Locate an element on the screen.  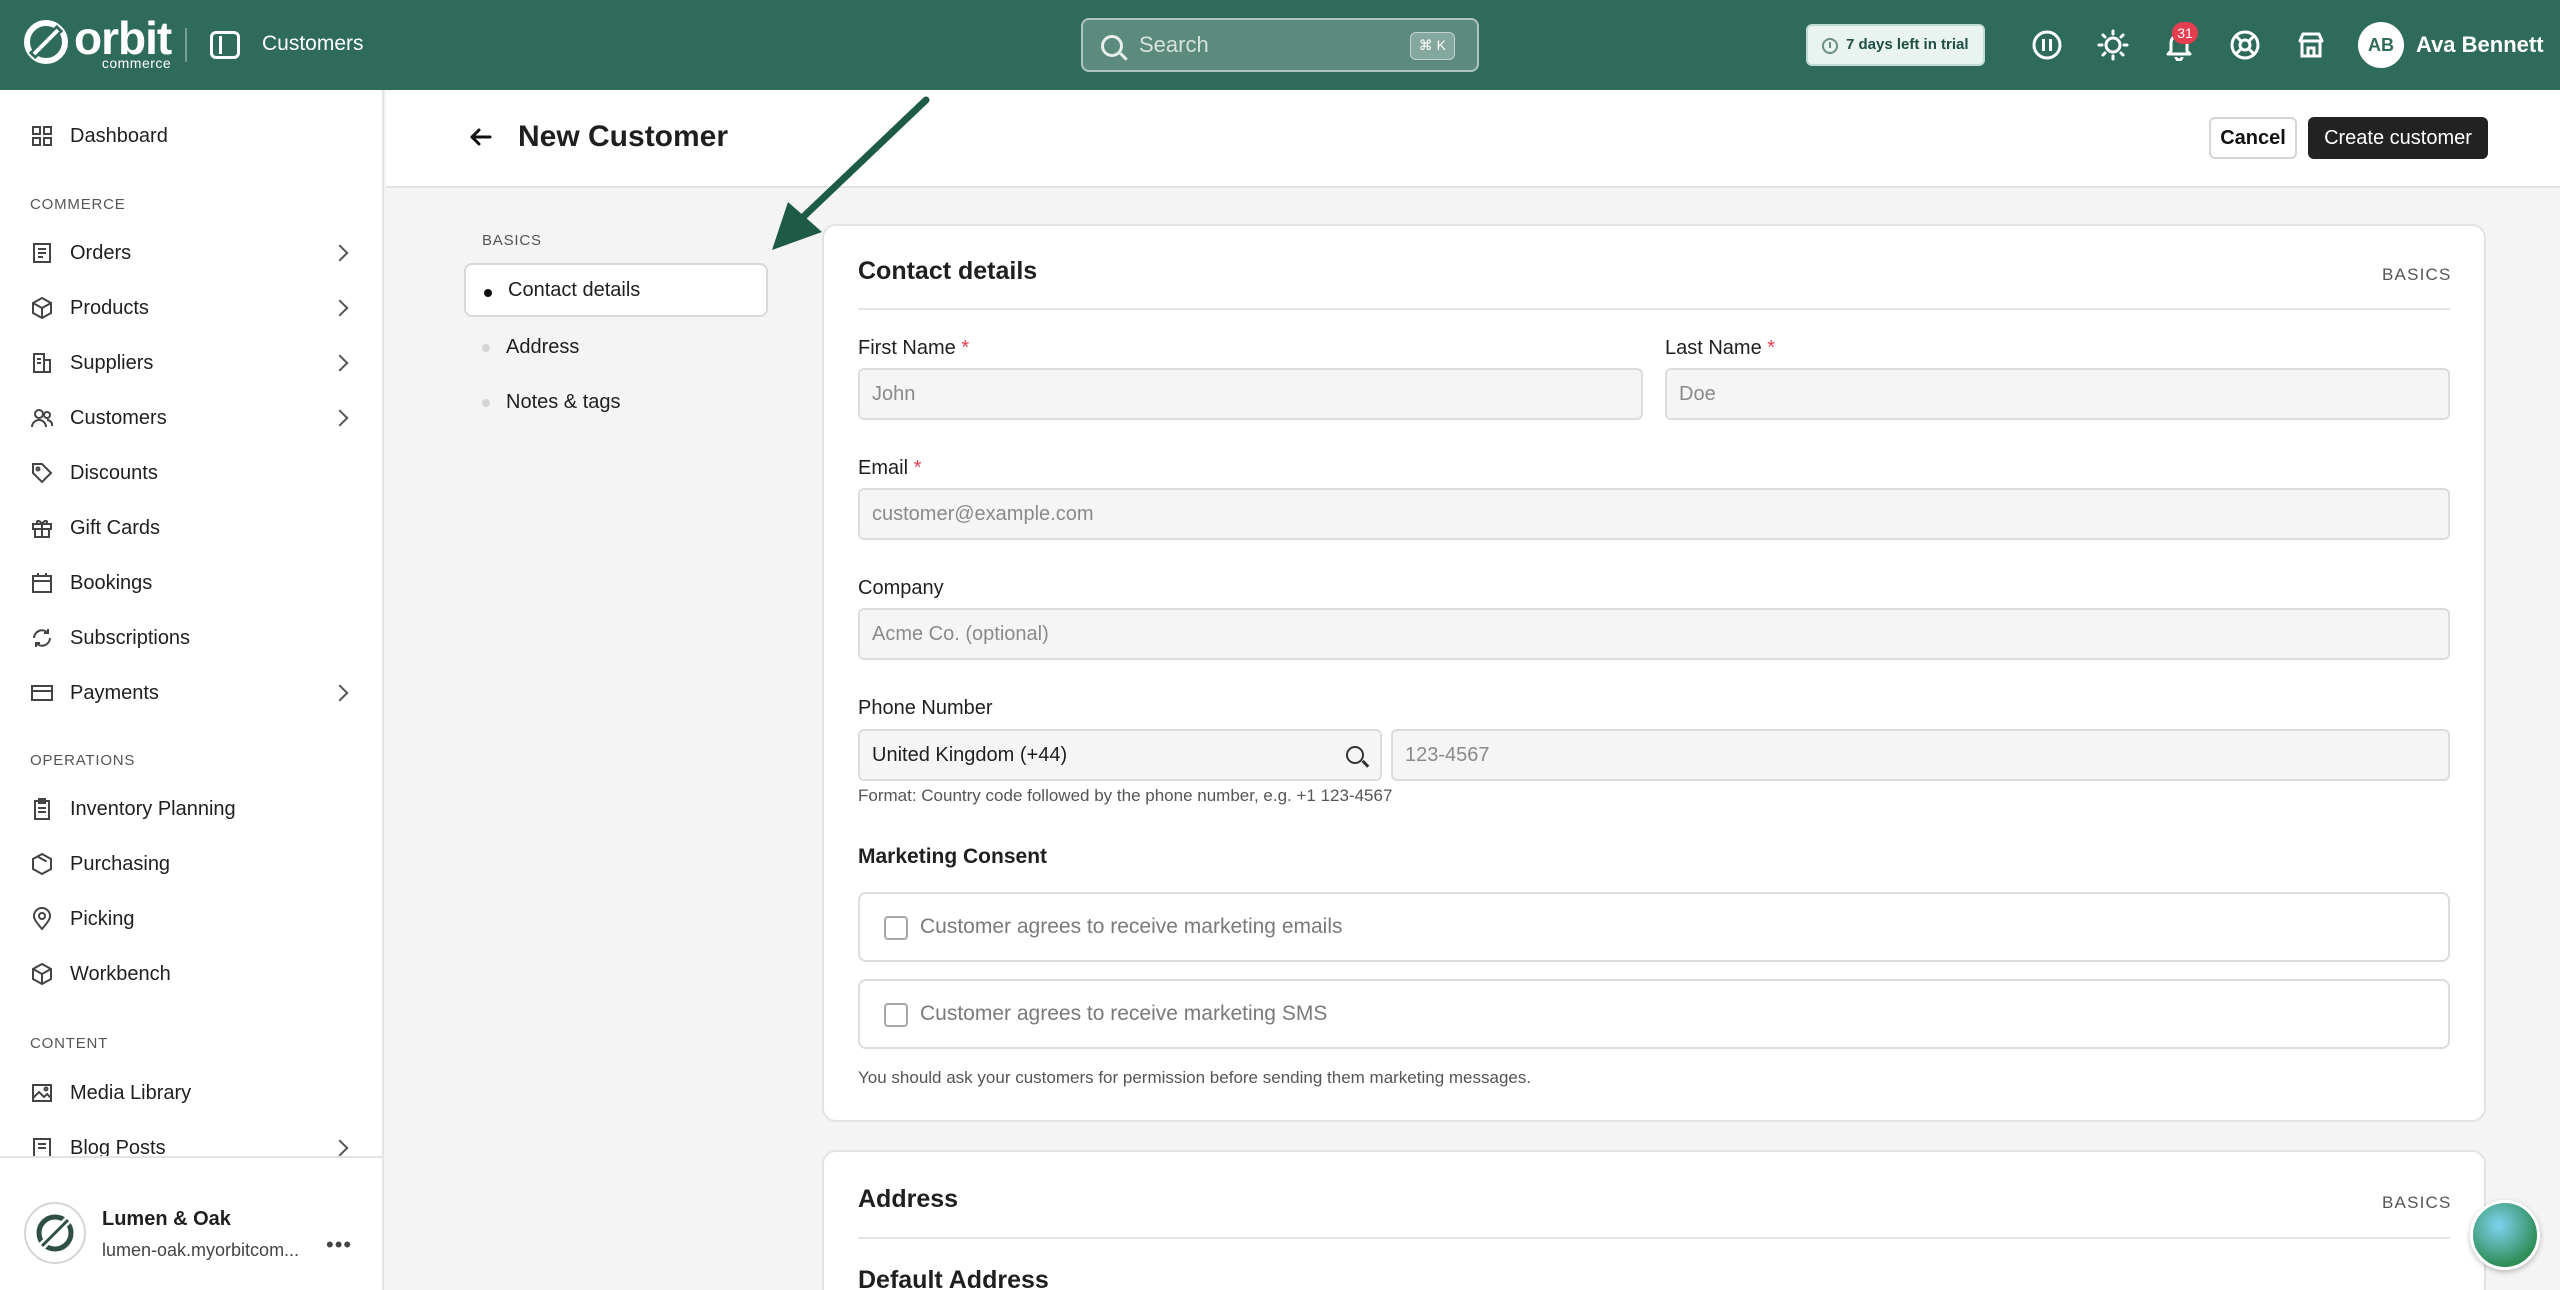
sidebar-item-inventory-planning: Inventory Planning is located at coordinates (191, 809).